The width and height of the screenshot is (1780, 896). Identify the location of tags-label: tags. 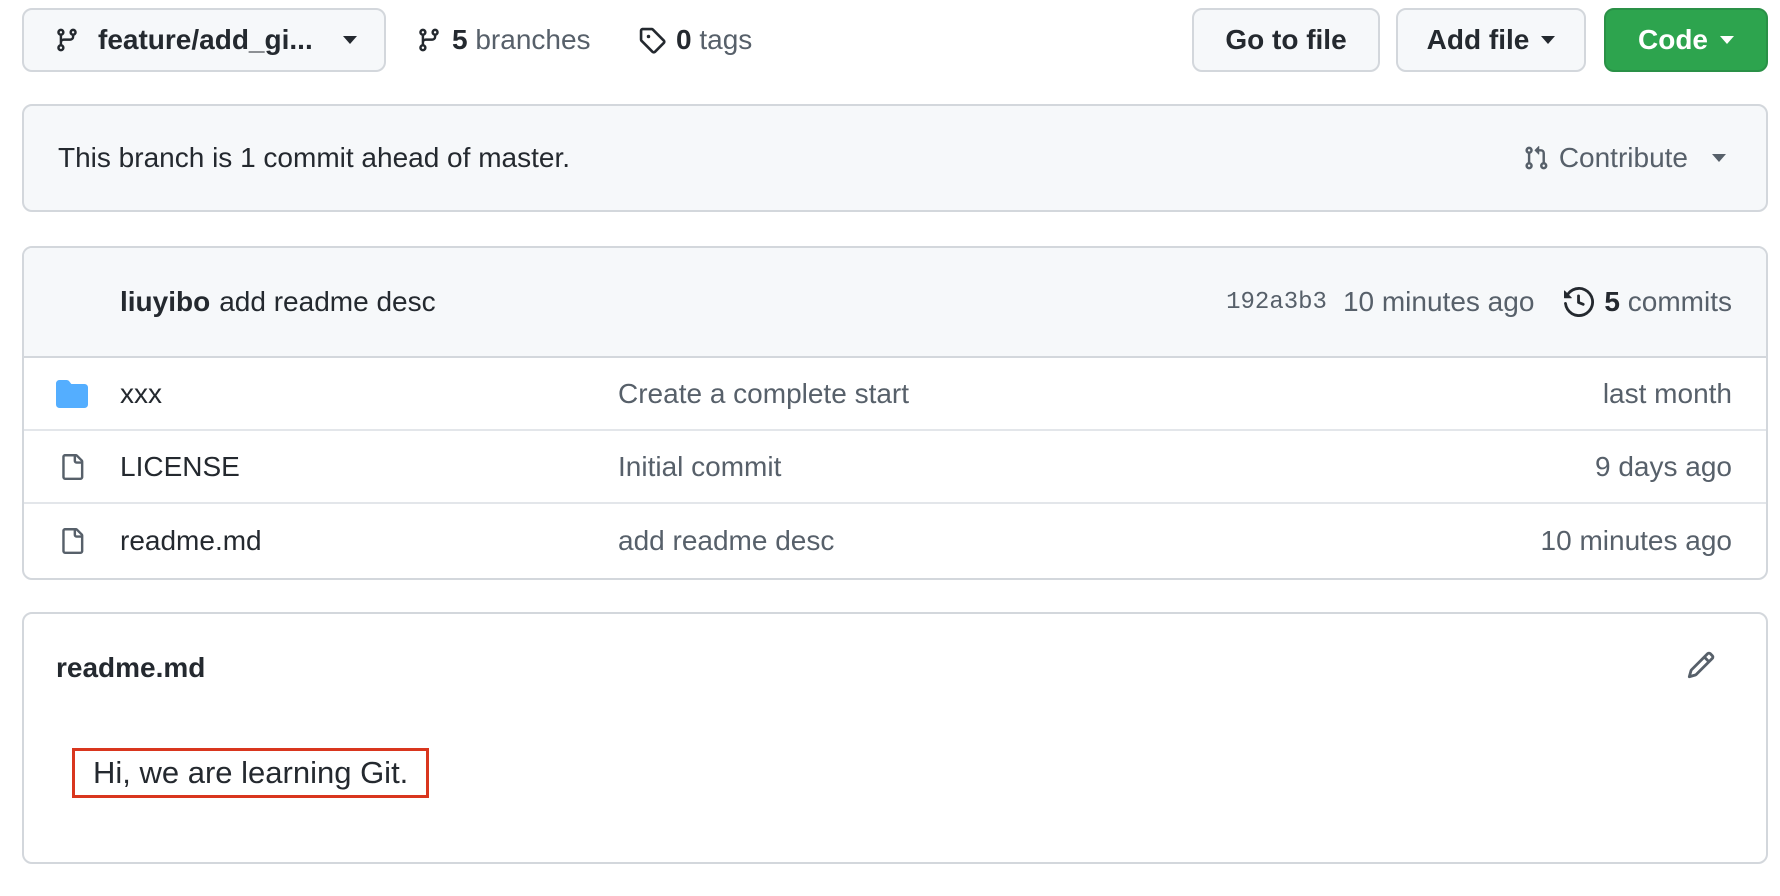
(726, 39).